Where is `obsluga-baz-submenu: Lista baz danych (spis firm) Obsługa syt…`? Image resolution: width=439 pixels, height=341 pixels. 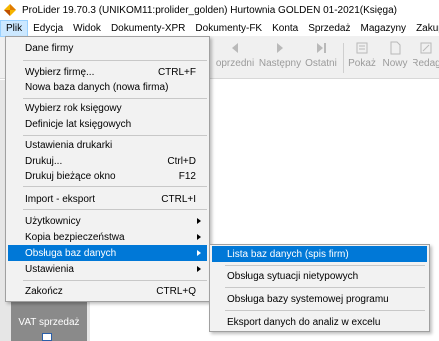 obsluga-baz-submenu: Lista baz danych (spis firm) Obsługa syt… is located at coordinates (319, 288).